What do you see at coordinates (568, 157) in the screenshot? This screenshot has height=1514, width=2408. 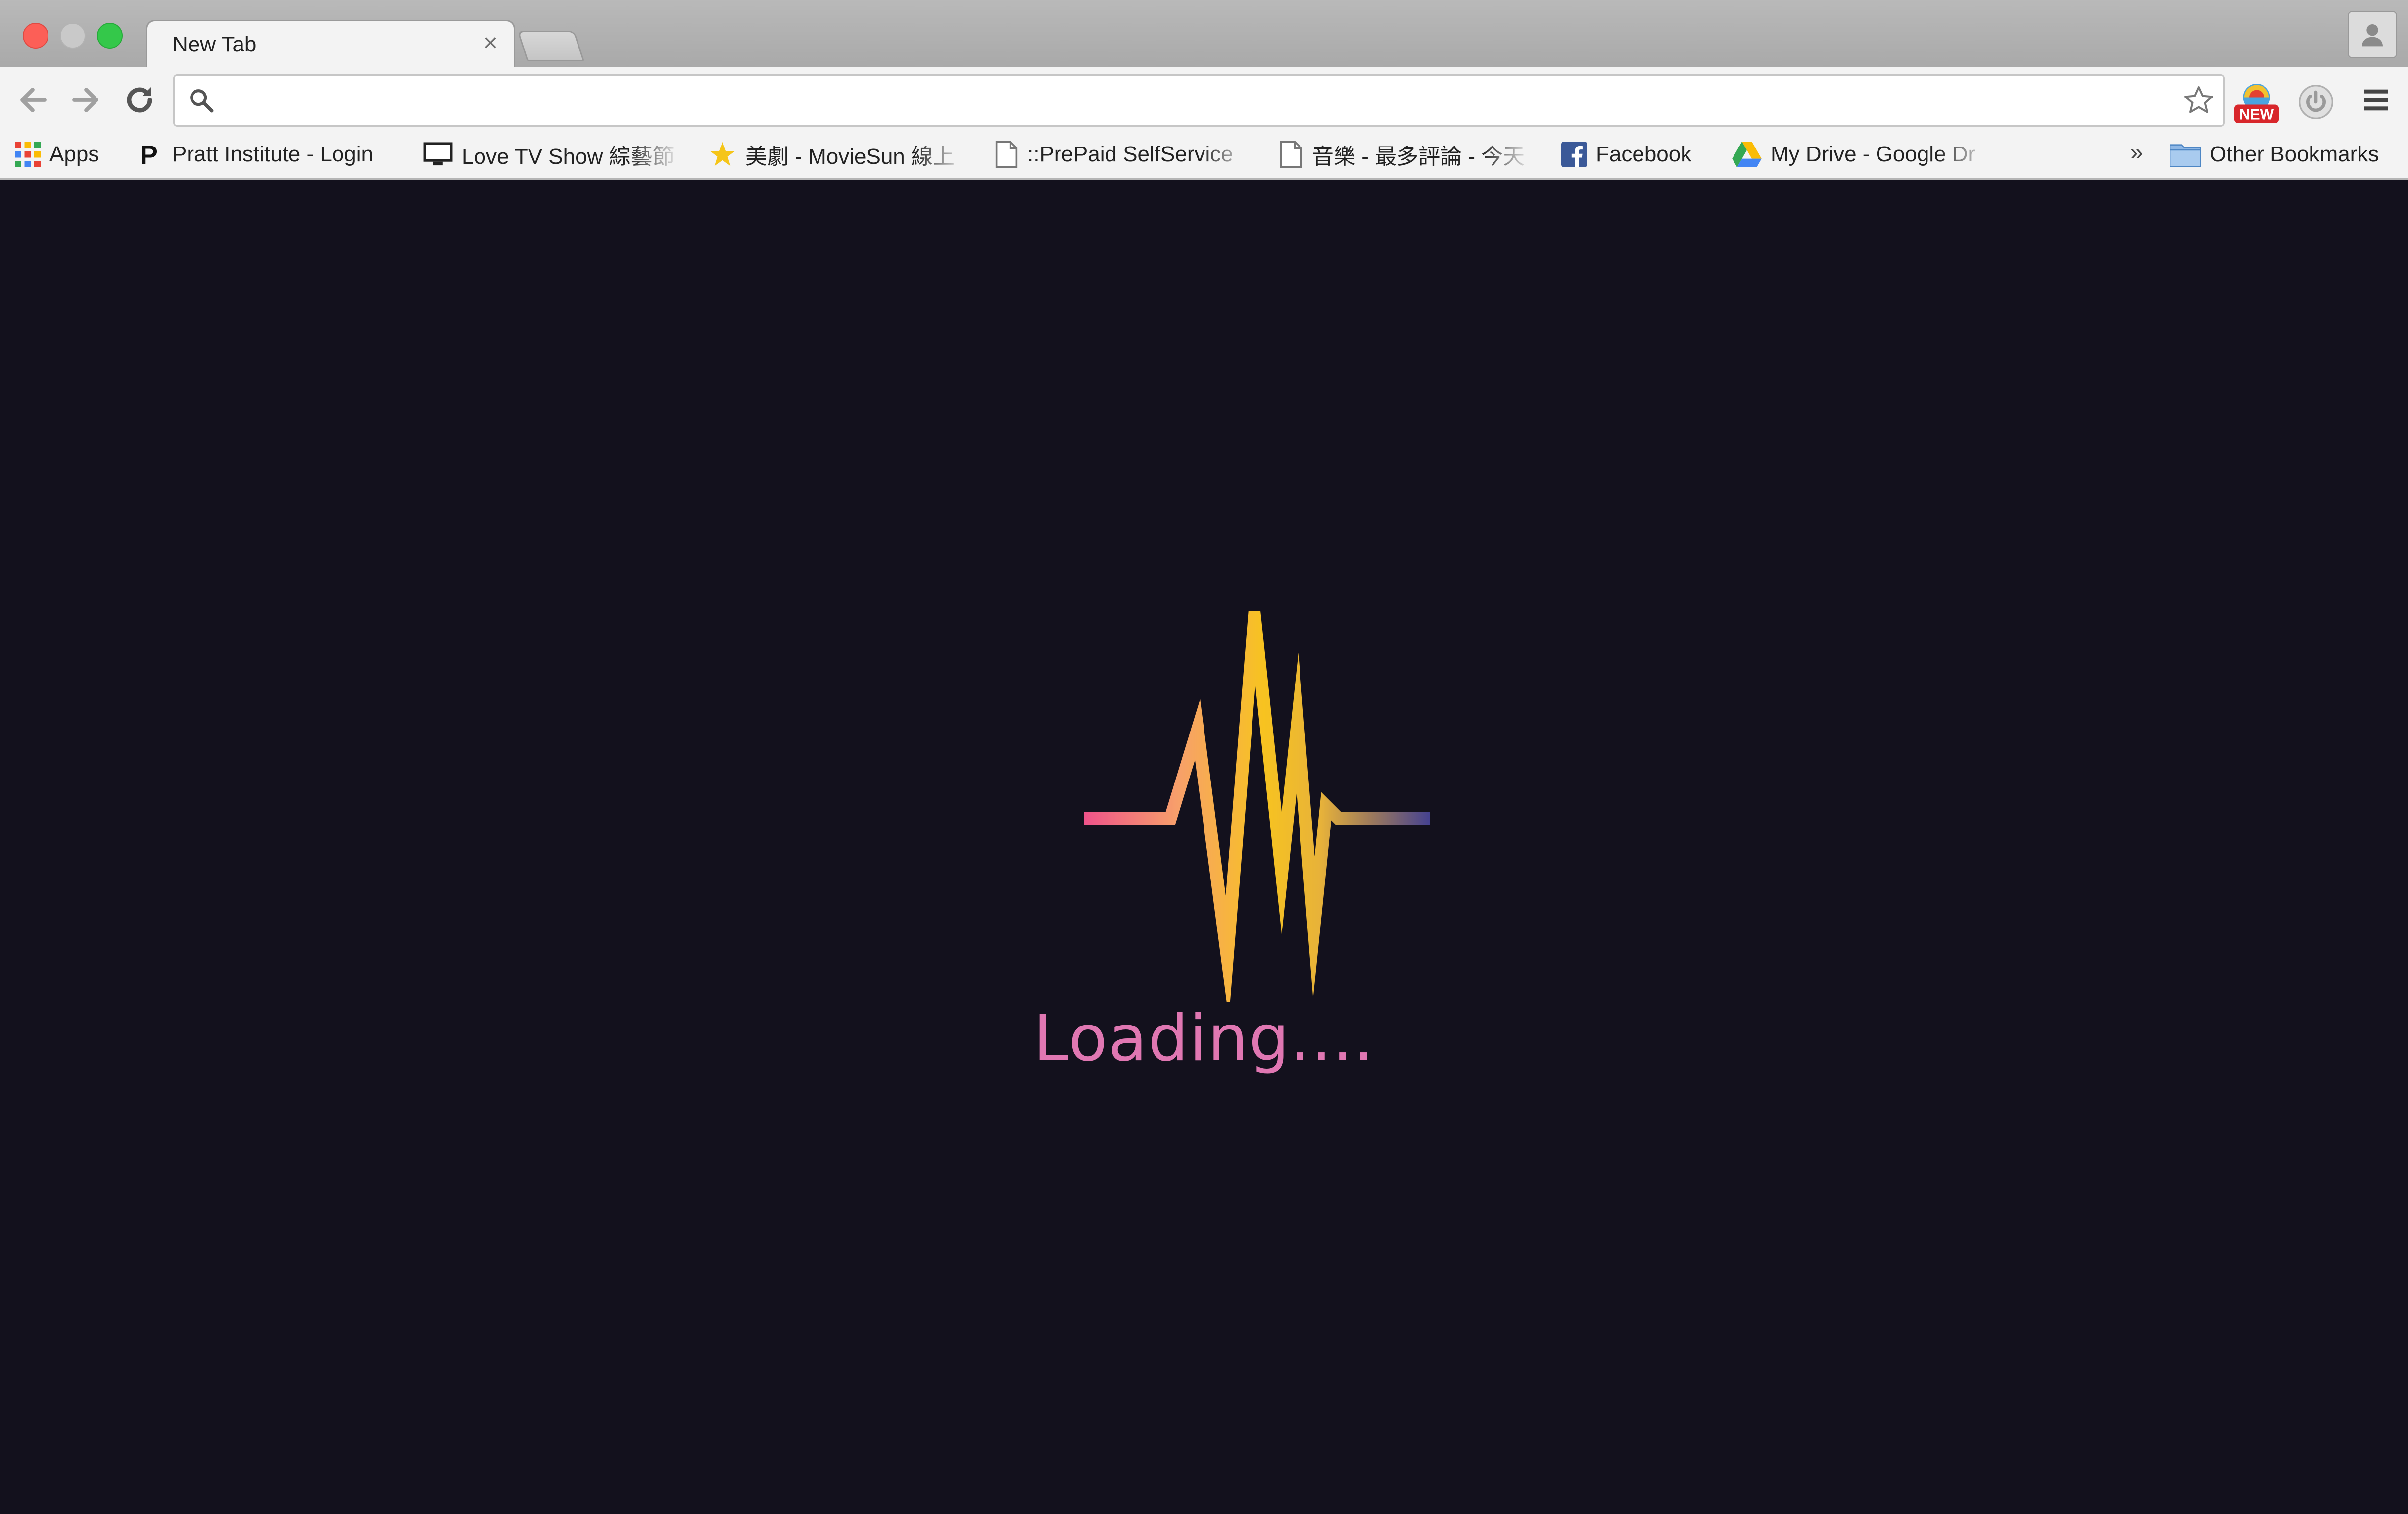 I see `bookmark-label: Love TV Show 綜藝節` at bounding box center [568, 157].